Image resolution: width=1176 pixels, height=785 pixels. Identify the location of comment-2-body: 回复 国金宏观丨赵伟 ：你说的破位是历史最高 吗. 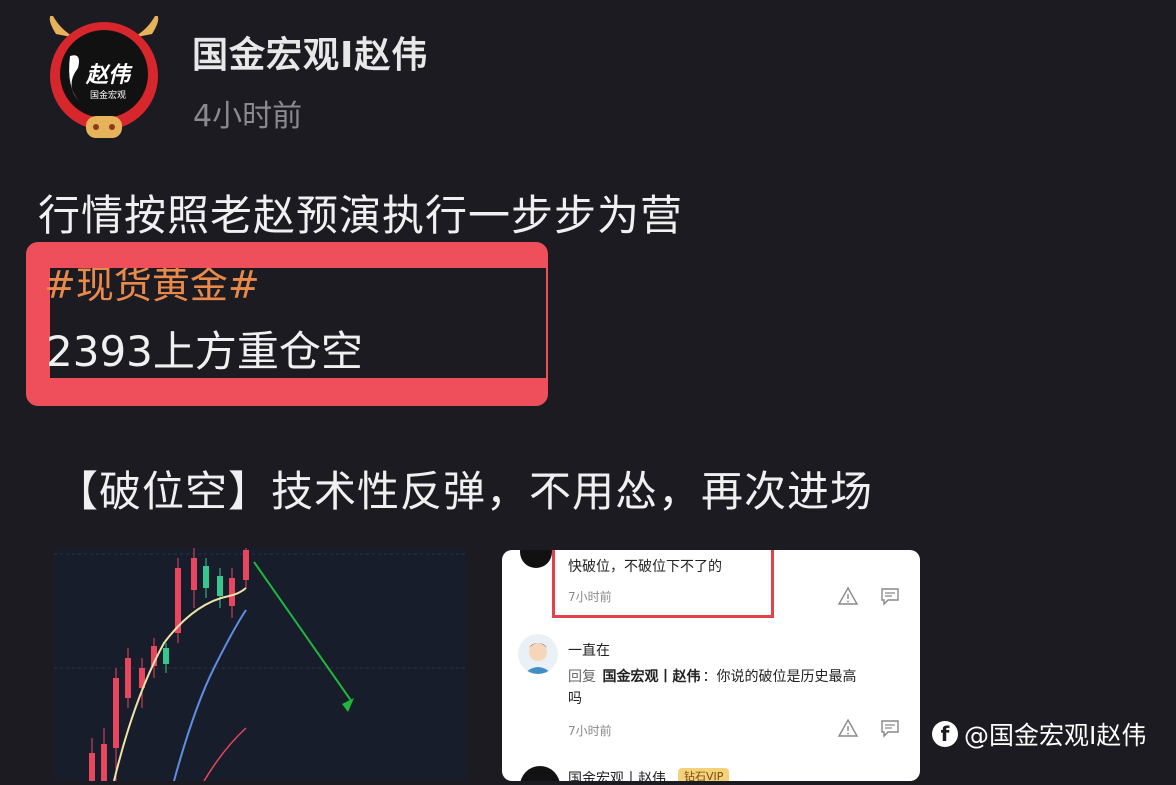
(712, 688).